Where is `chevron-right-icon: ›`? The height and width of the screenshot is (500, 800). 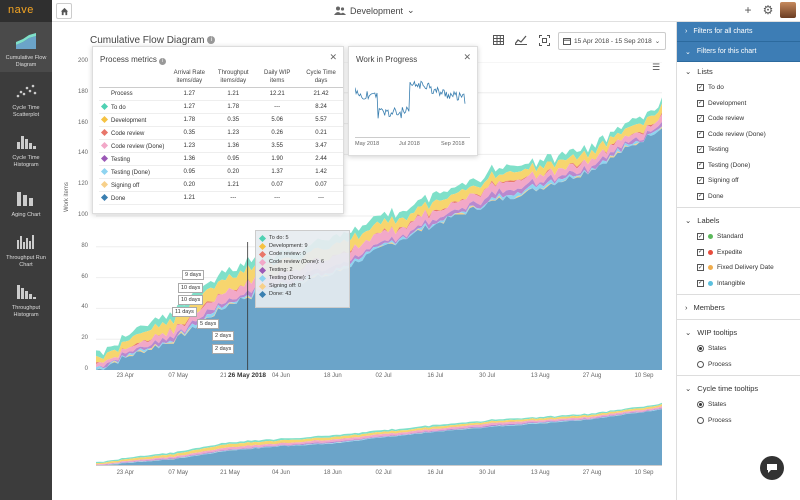 chevron-right-icon: › is located at coordinates (686, 31).